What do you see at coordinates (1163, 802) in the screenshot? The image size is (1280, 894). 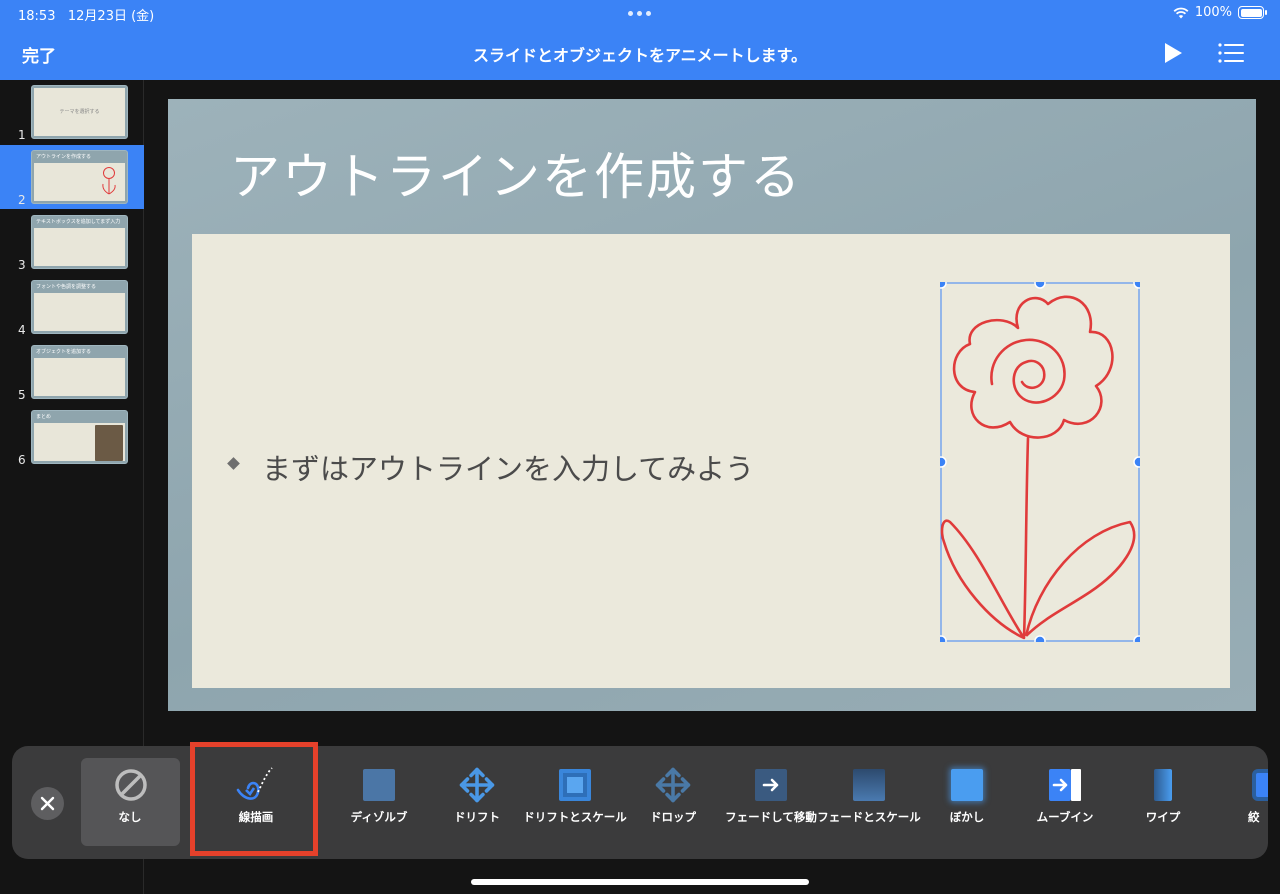 I see `animation-wipe: ワイプ` at bounding box center [1163, 802].